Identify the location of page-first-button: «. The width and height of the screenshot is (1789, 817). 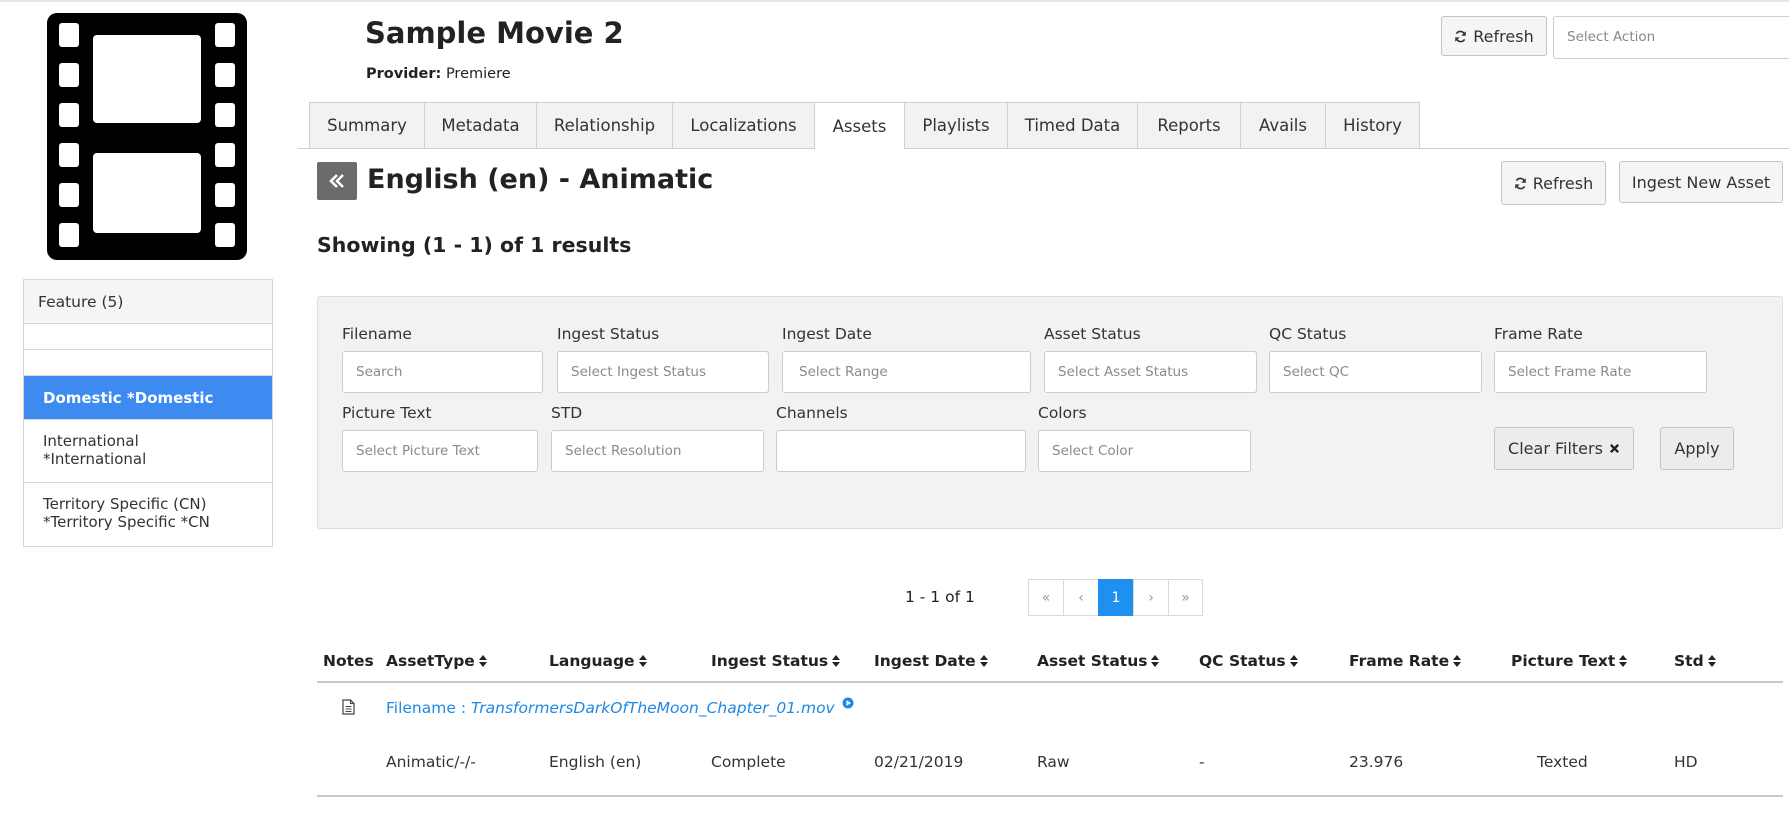
(1045, 597).